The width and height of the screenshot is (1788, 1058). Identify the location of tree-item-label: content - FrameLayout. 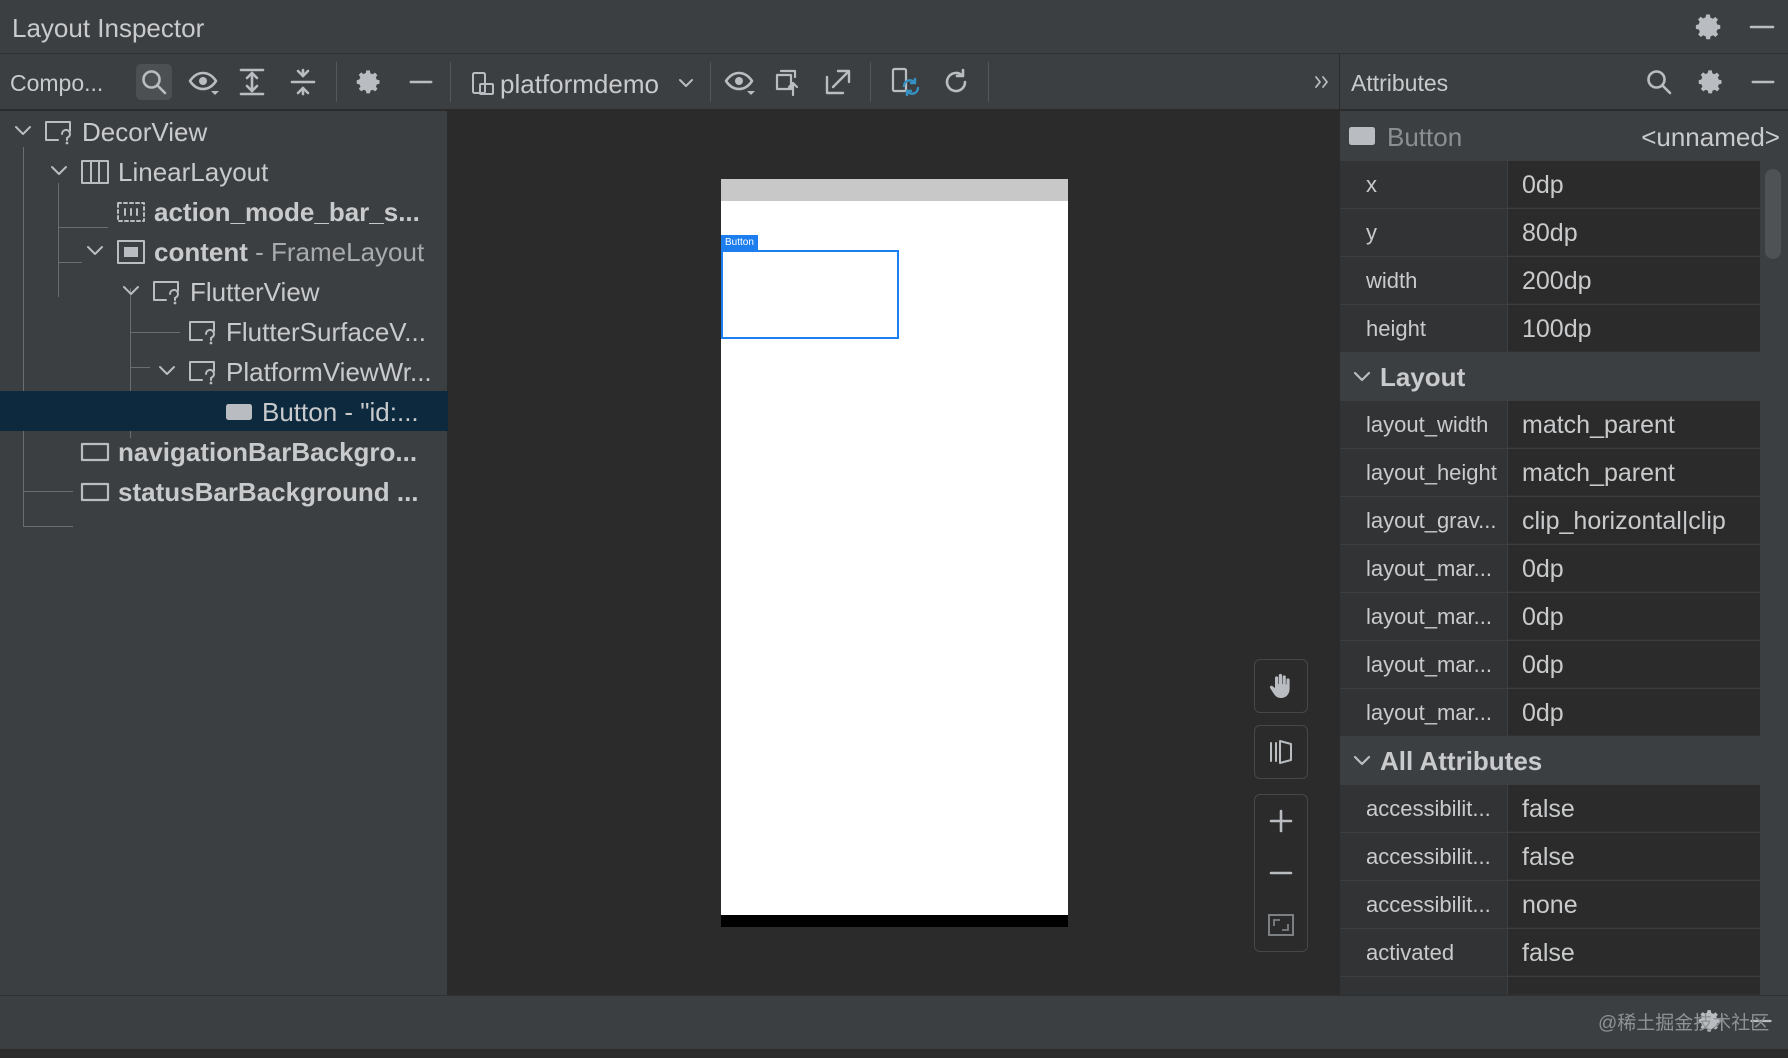
(289, 252).